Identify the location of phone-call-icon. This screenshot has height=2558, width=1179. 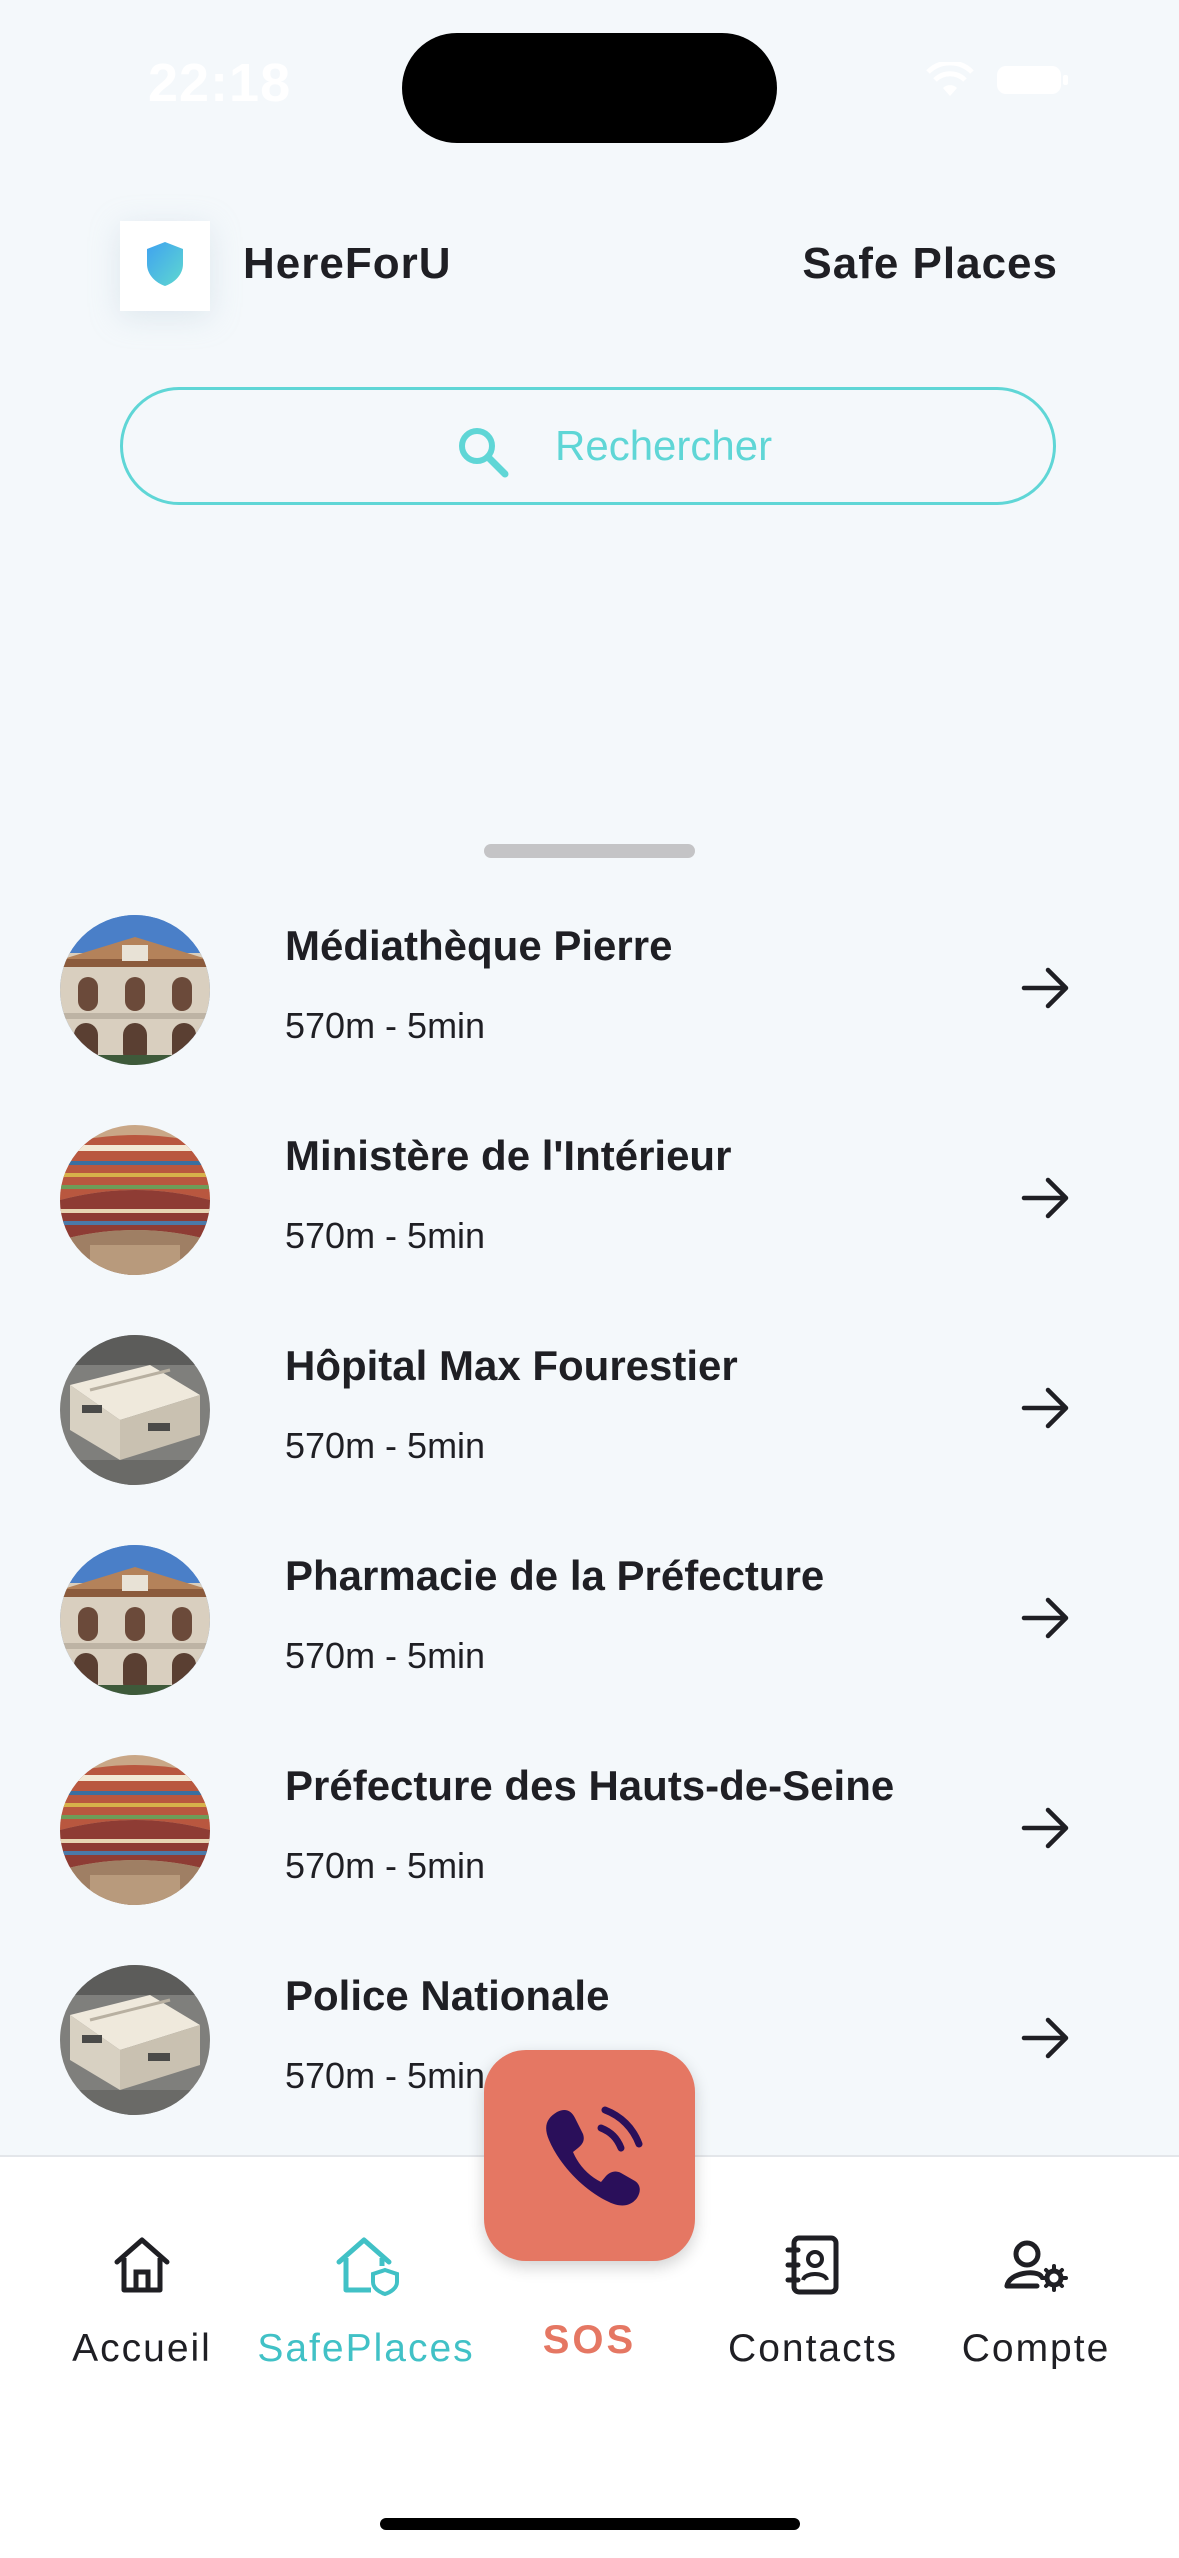
(590, 2155).